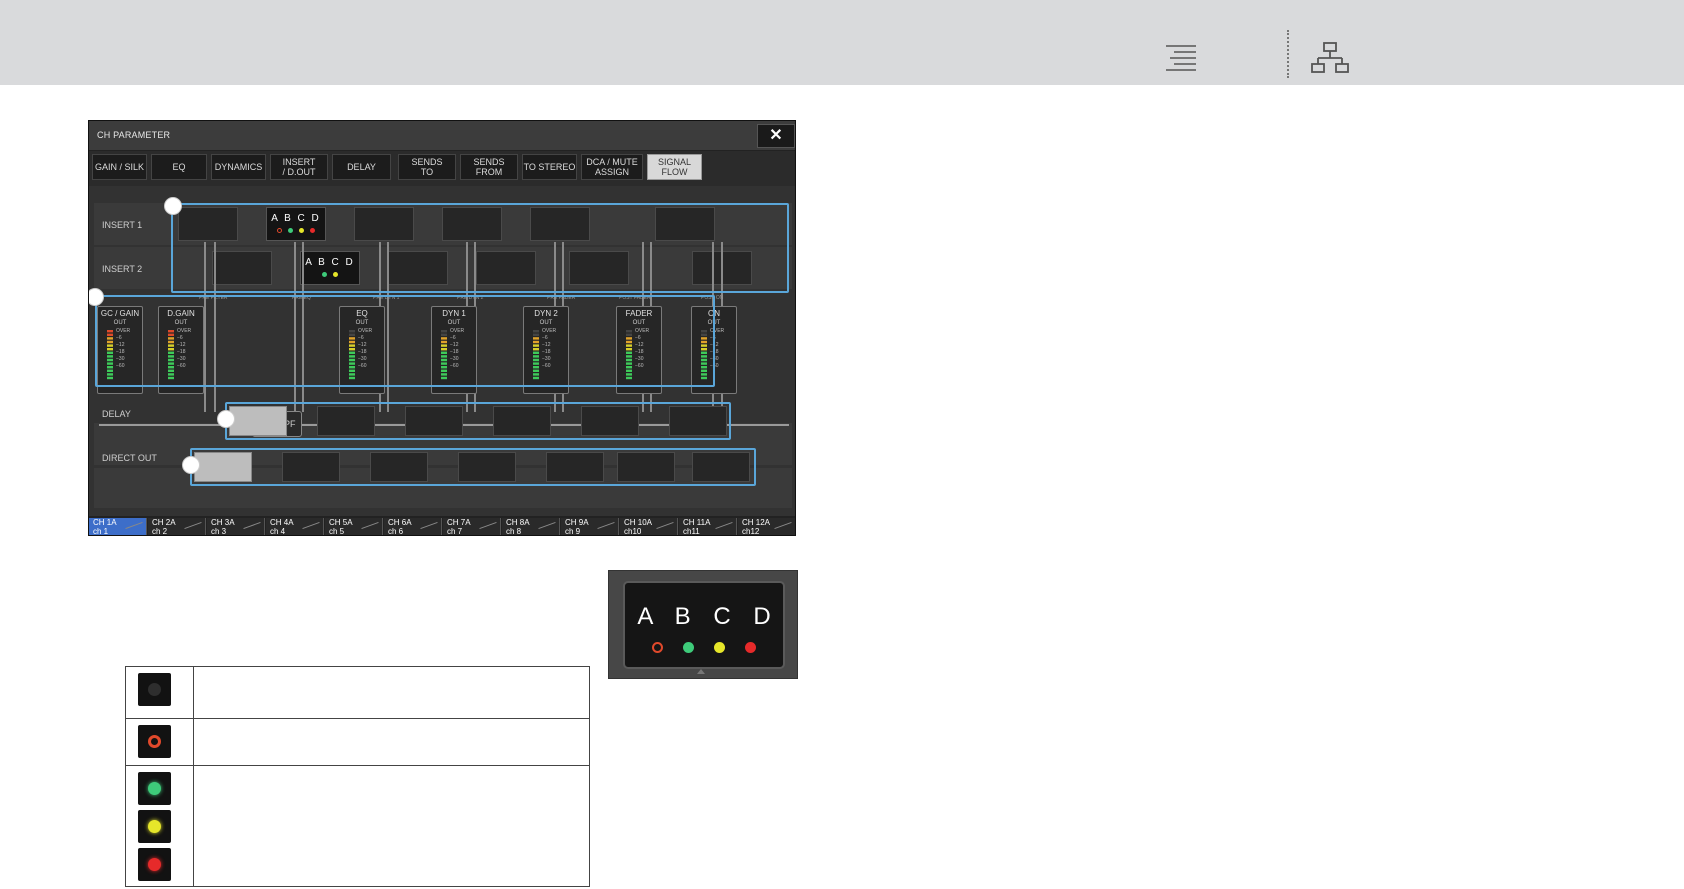 This screenshot has width=1684, height=889. What do you see at coordinates (549, 167) in the screenshot?
I see `tab-to-stereo: TO STEREO` at bounding box center [549, 167].